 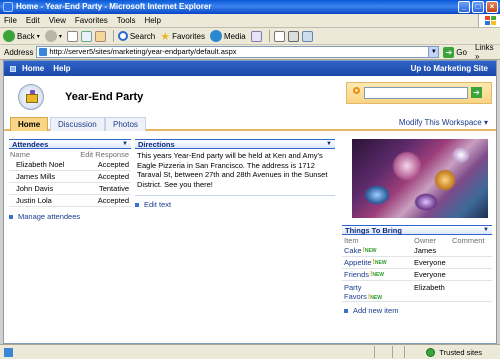 What do you see at coordinates (40, 188) in the screenshot?
I see `attendee-name: John Davis` at bounding box center [40, 188].